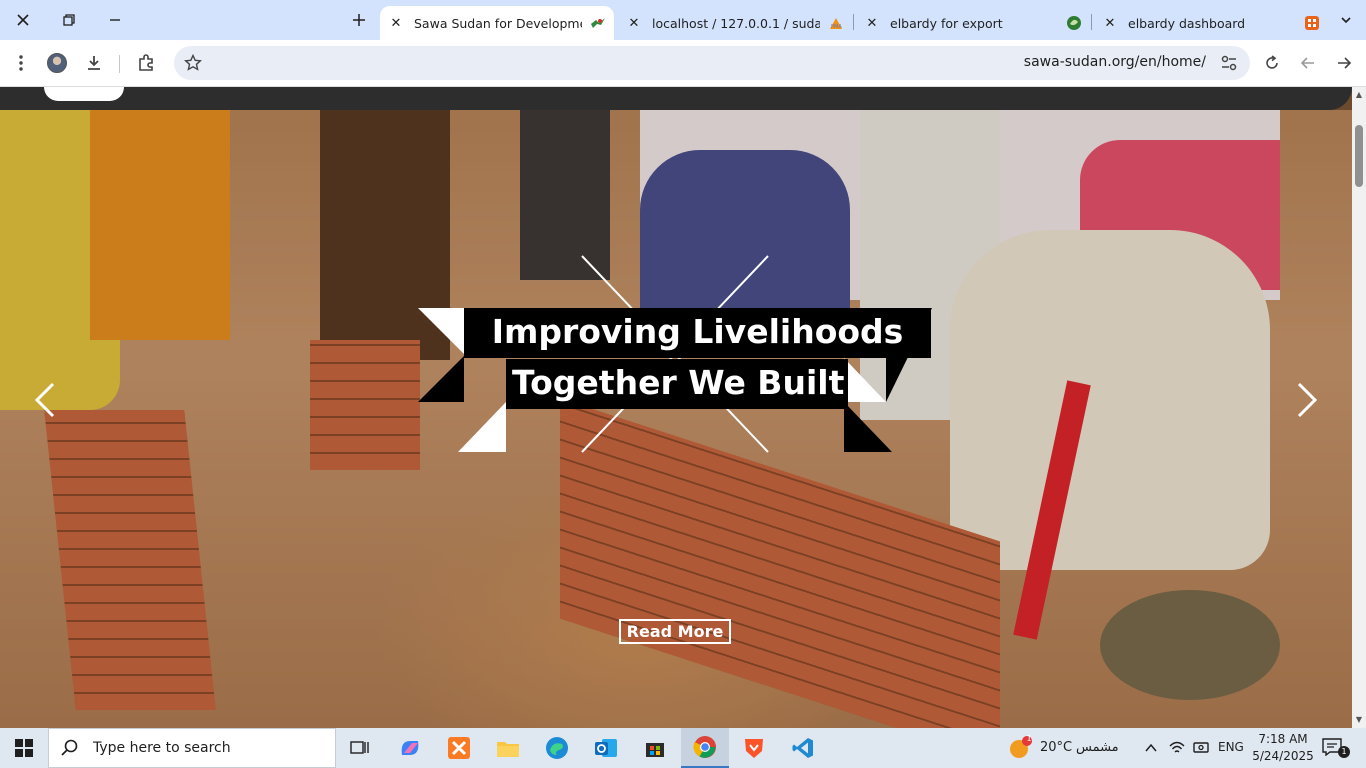 This screenshot has width=1366, height=768. I want to click on tab-search-button, so click(1346, 20).